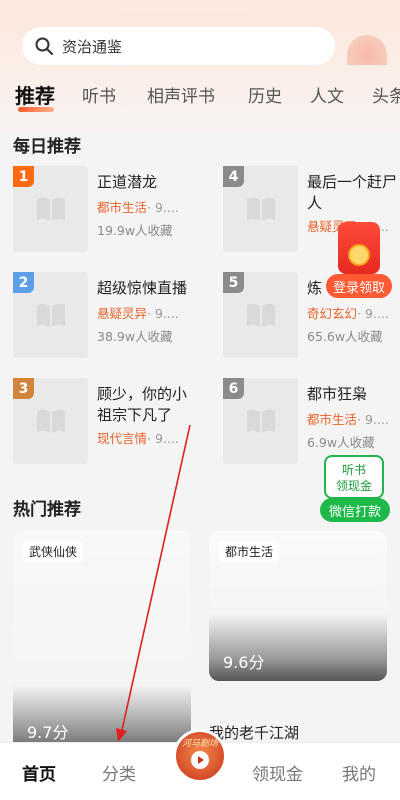 The height and width of the screenshot is (800, 400). I want to click on book-item: 1 正道潜龙 都市生活· 9.... 19.9w人收藏, so click(108, 211).